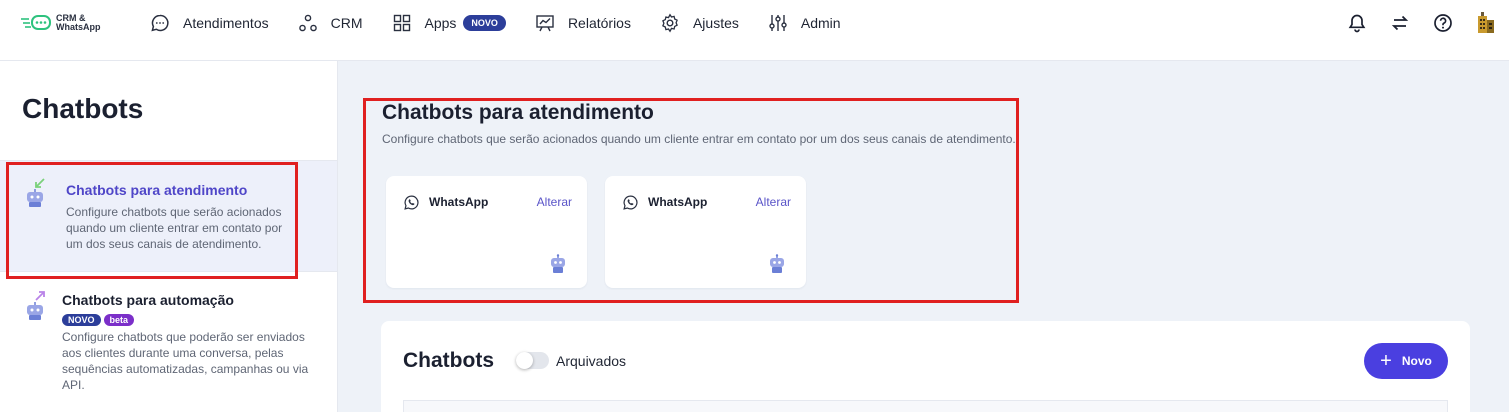 The image size is (1509, 412). I want to click on notifications-button, so click(1357, 23).